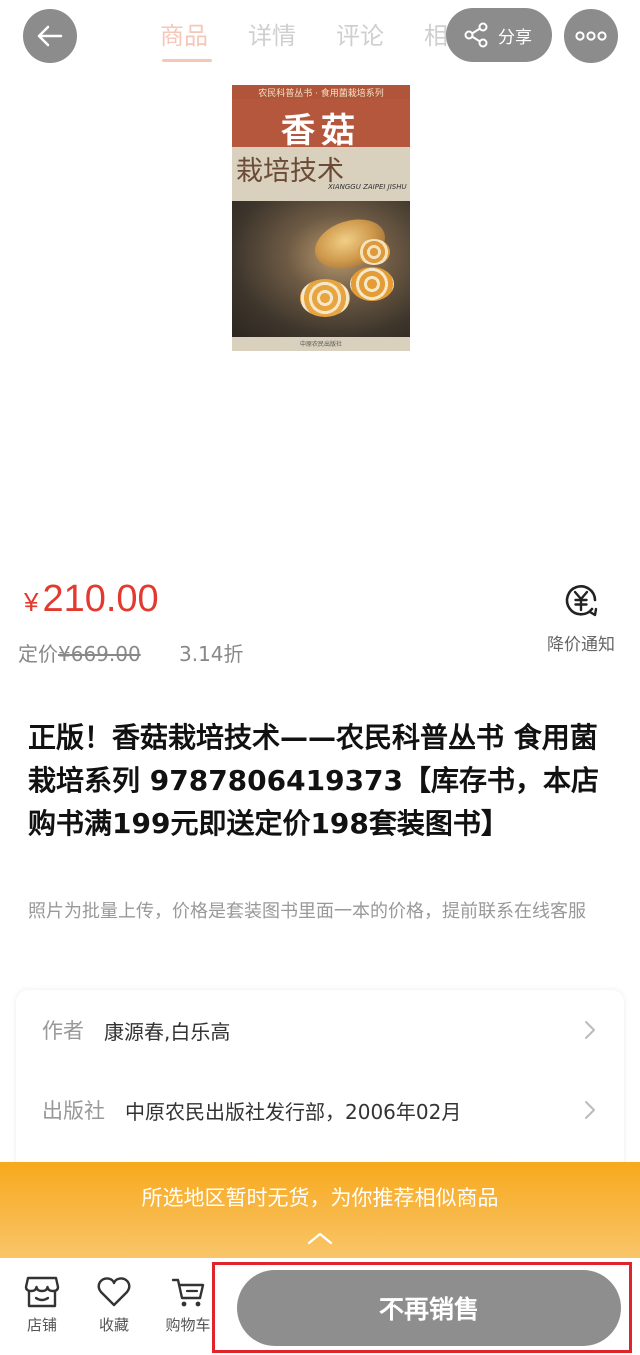 The width and height of the screenshot is (640, 1355). I want to click on nav-favorite: 收藏, so click(114, 1304).